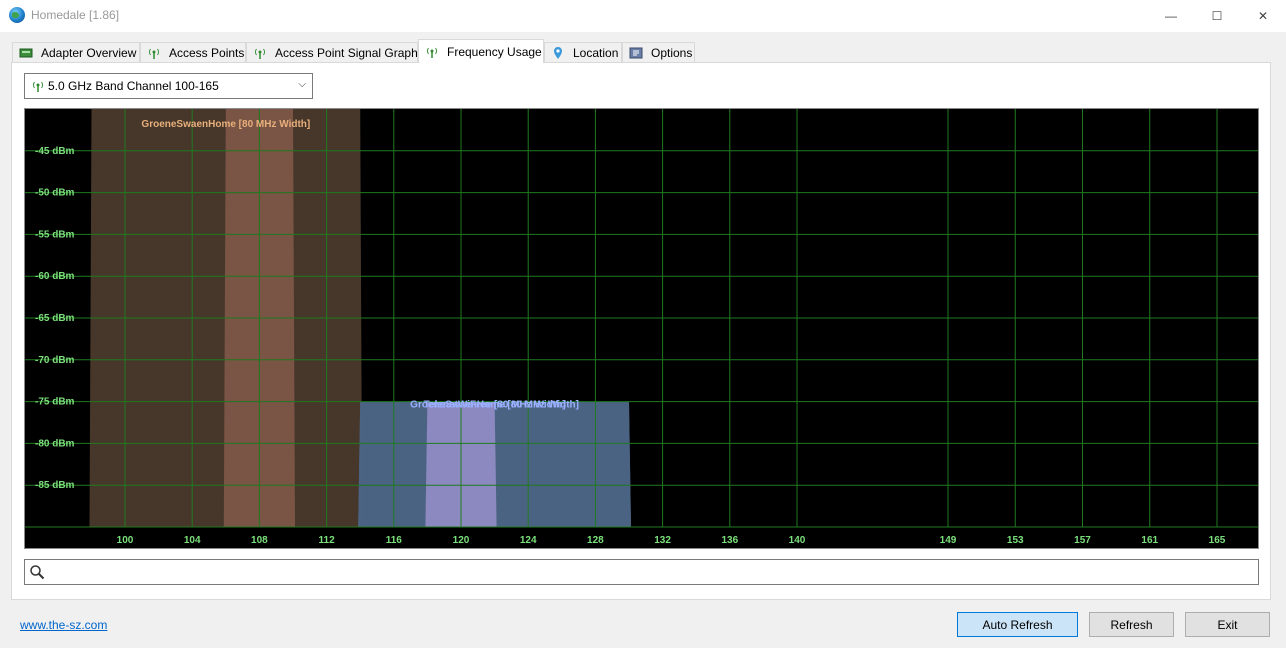 This screenshot has width=1286, height=648. What do you see at coordinates (63, 625) in the screenshot?
I see `website-link: www.the-sz.com` at bounding box center [63, 625].